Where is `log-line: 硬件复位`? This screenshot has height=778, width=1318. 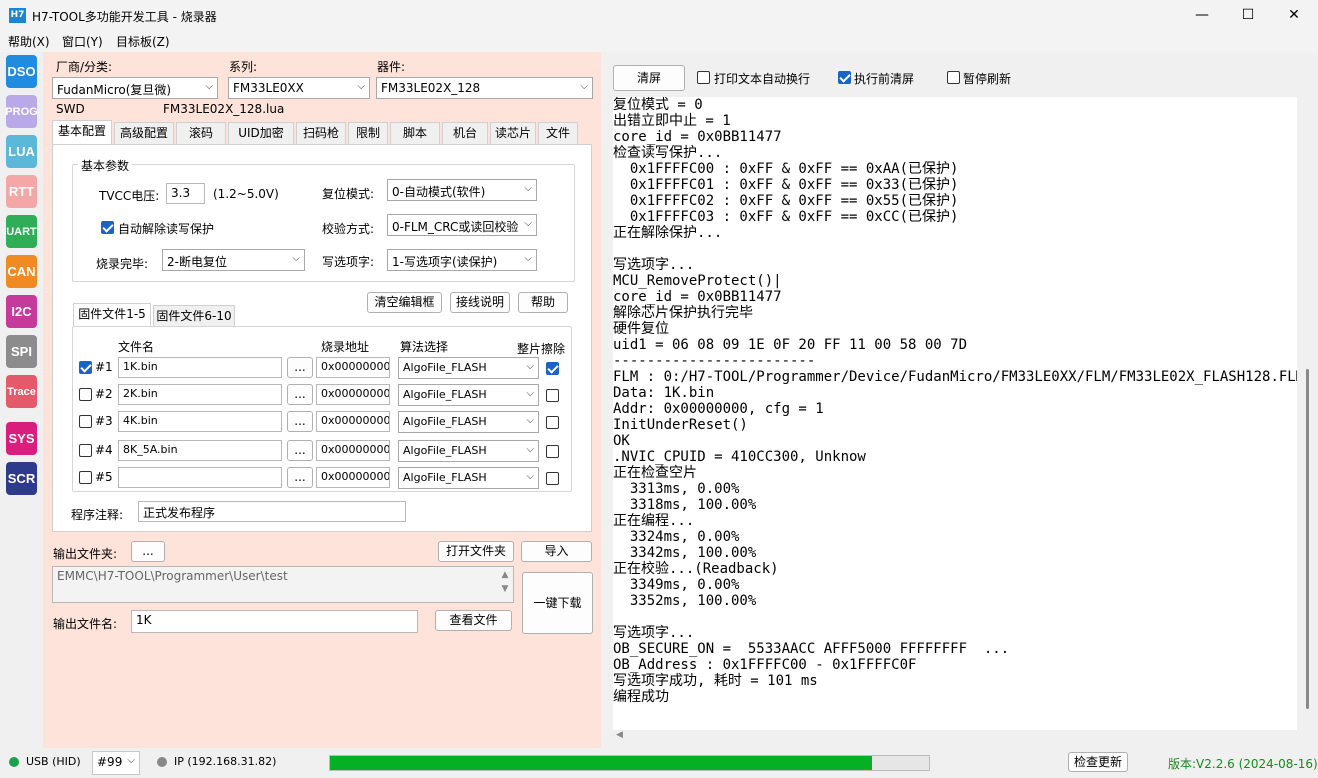 log-line: 硬件复位 is located at coordinates (641, 329).